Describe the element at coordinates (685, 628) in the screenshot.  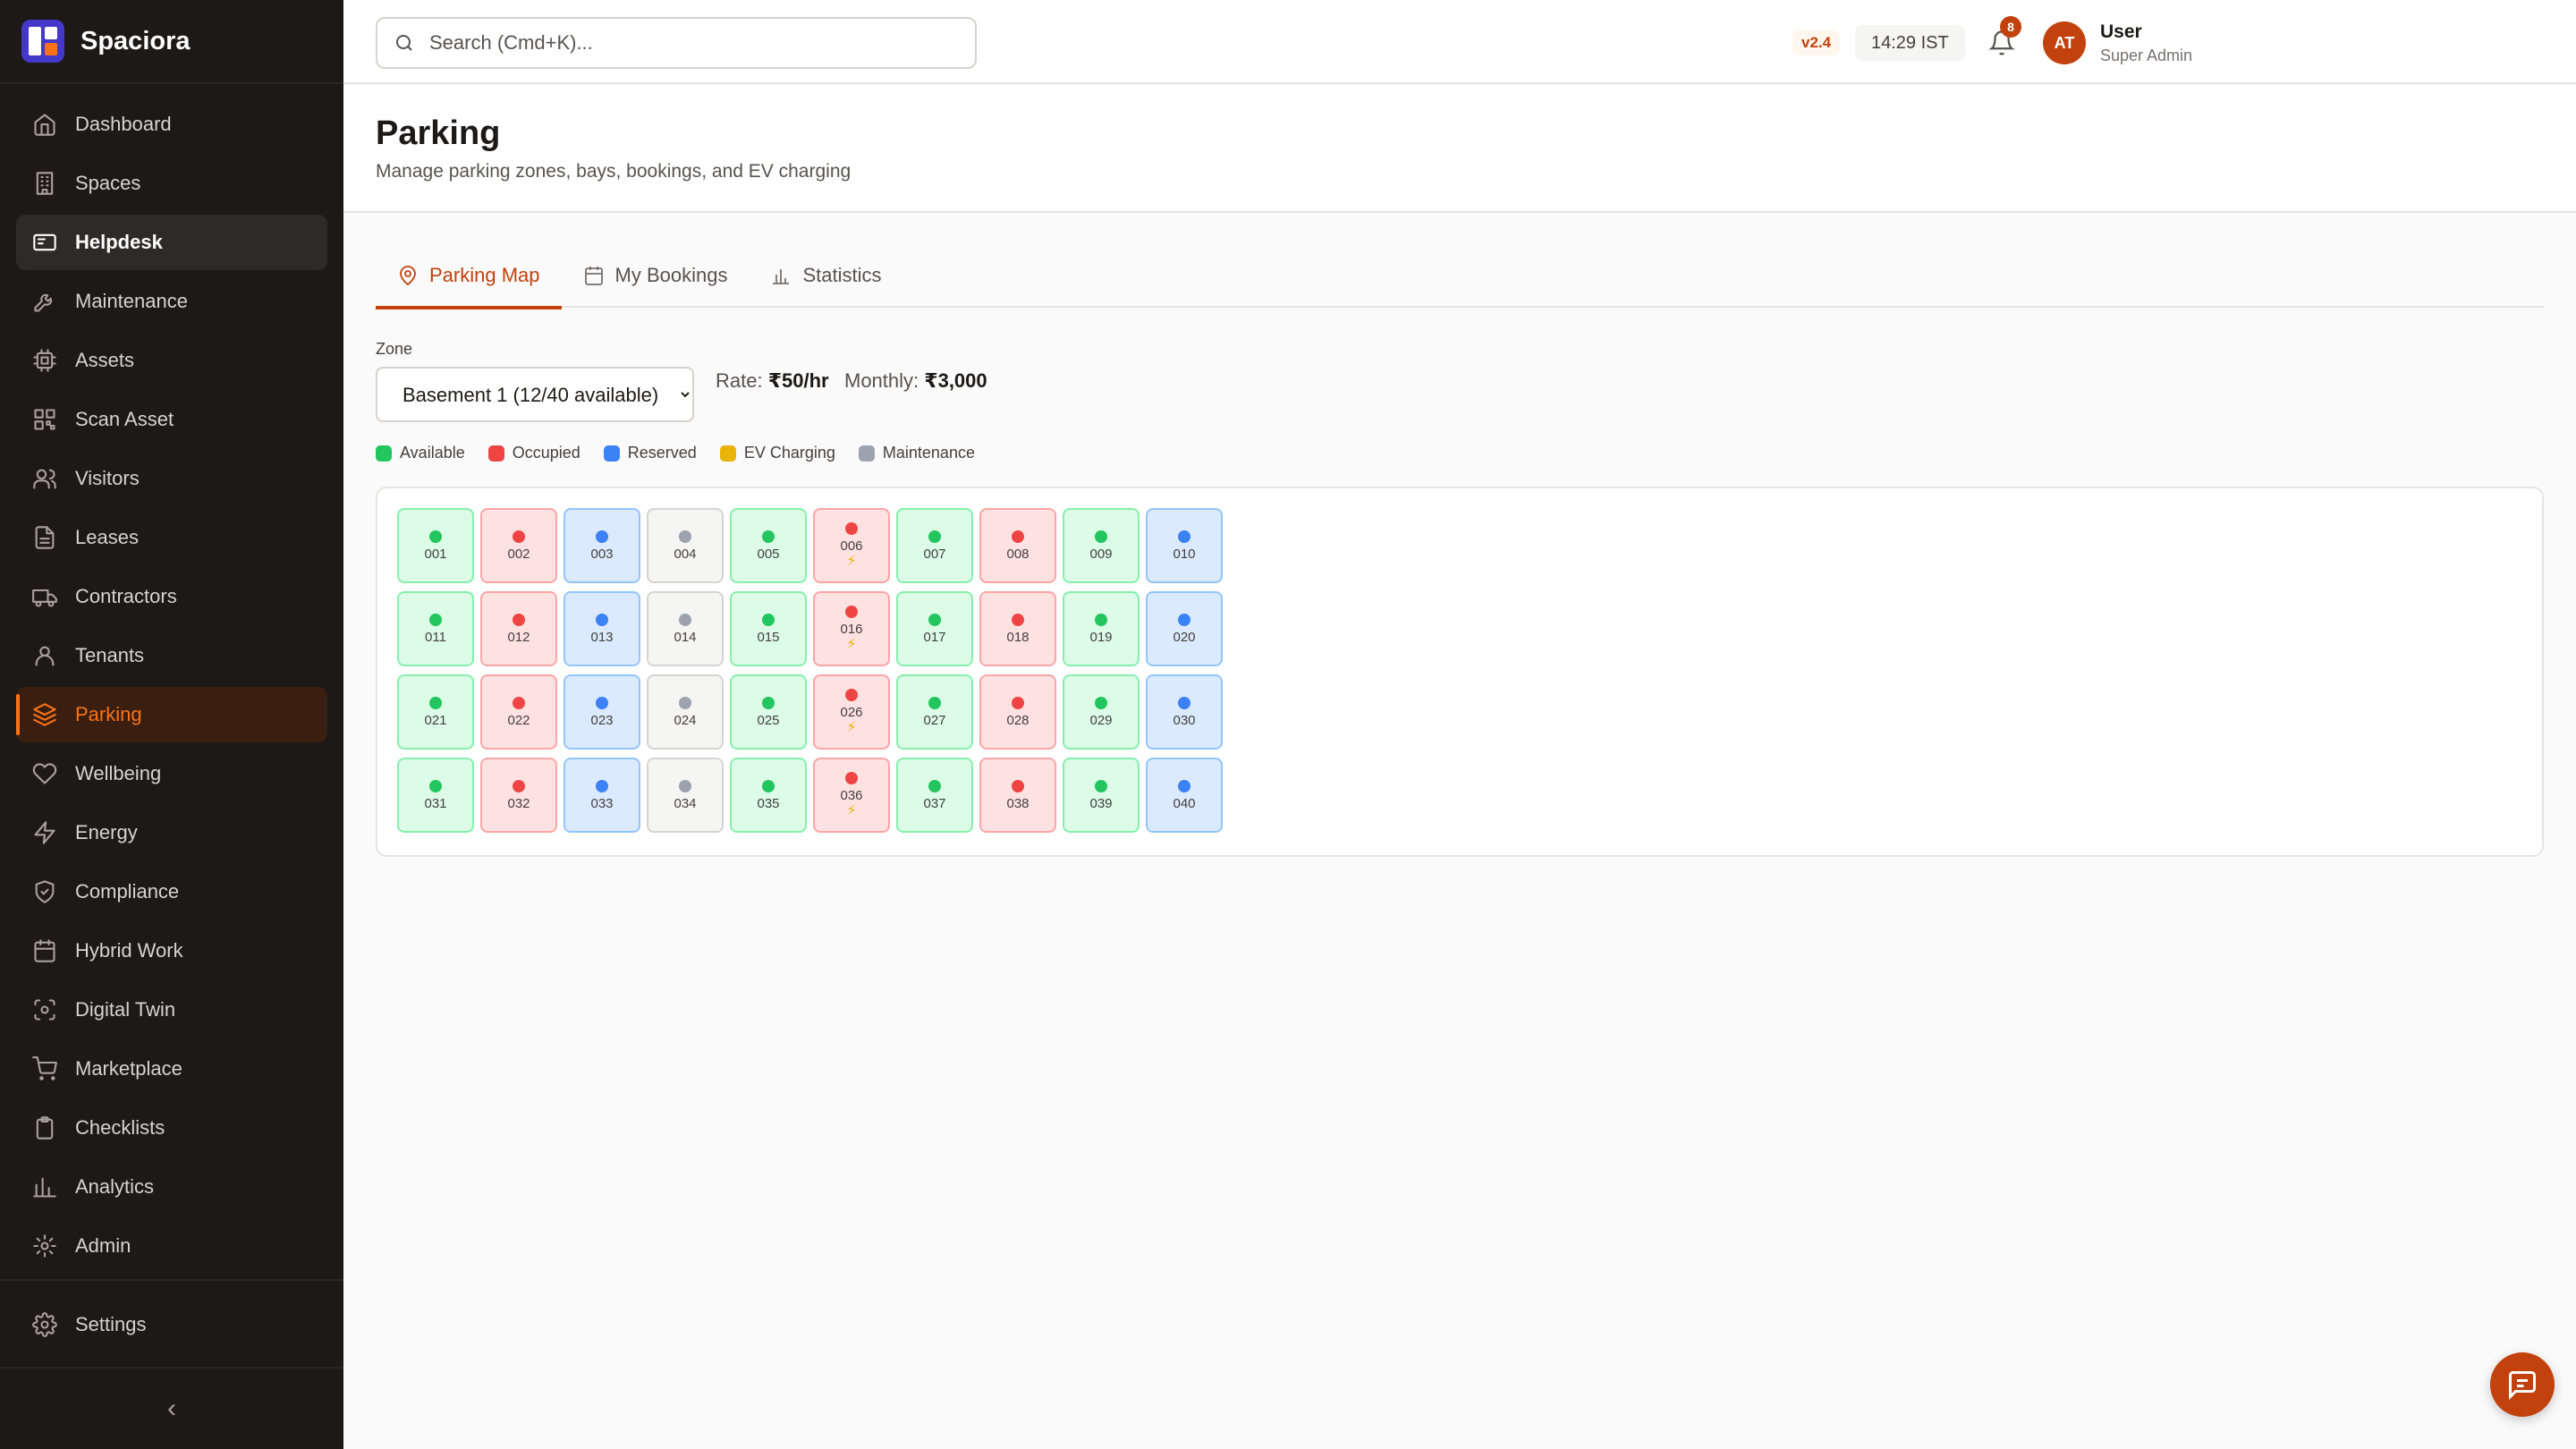
I see `parking-bay-014: 014` at that location.